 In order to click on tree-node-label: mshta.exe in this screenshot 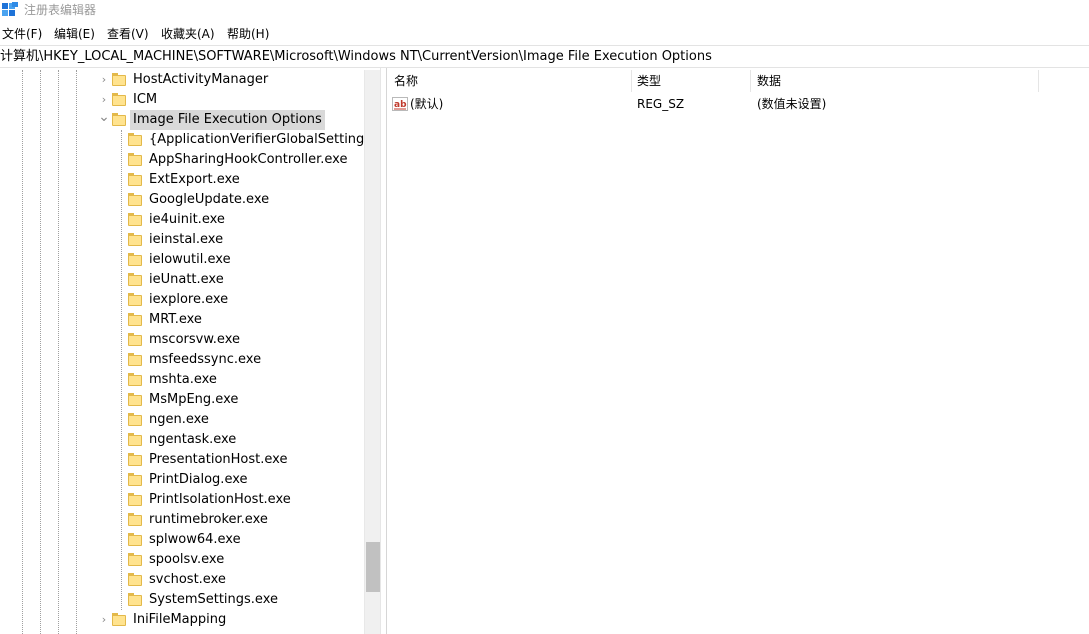, I will do `click(183, 380)`.